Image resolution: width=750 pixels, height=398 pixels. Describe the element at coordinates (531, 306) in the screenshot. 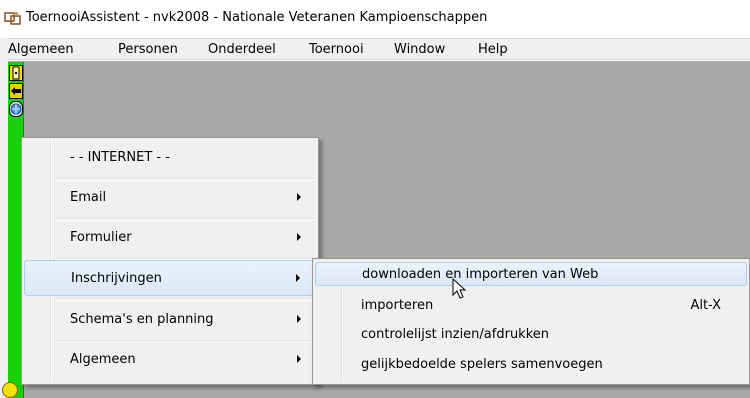

I see `submenu-item-importeren: importeren Alt-X` at that location.